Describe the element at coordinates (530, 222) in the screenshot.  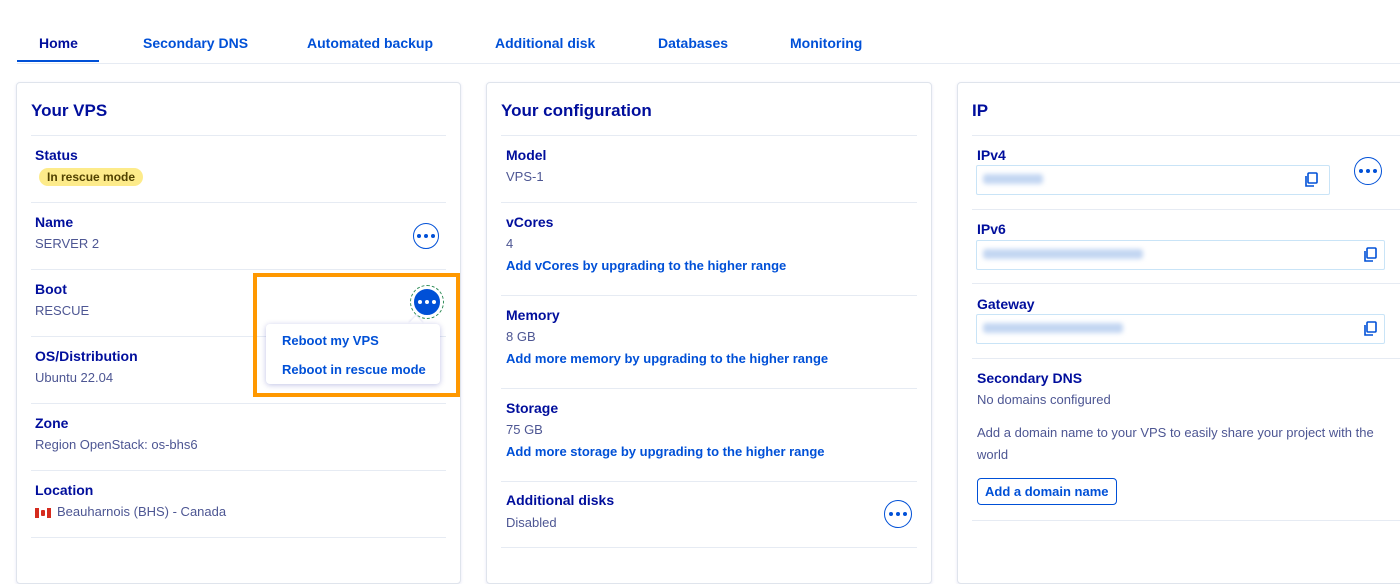
I see `vcores-label: vCores` at that location.